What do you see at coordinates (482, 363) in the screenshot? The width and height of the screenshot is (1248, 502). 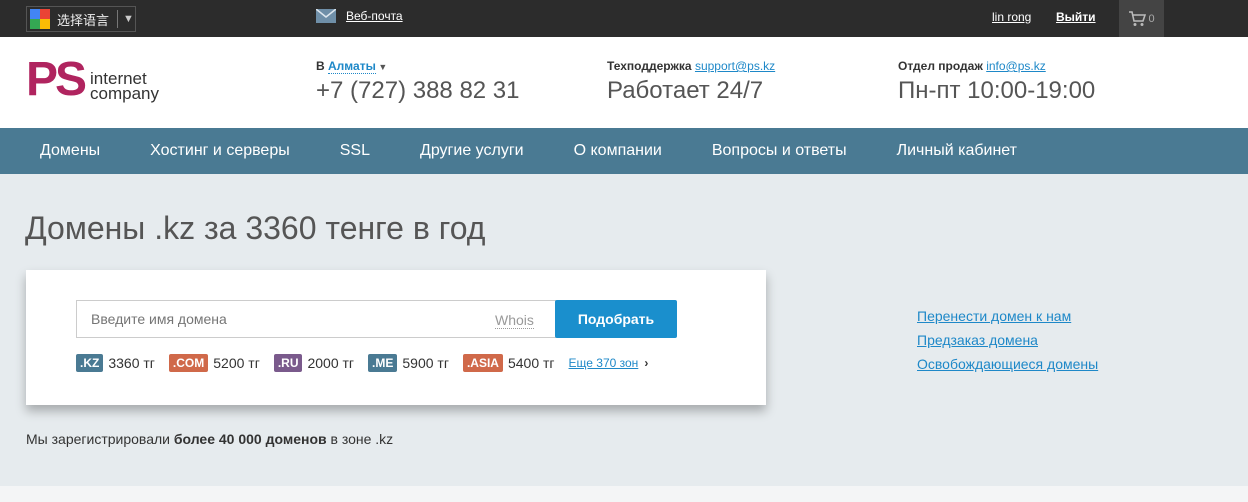 I see `zone-tag: .ASIA` at bounding box center [482, 363].